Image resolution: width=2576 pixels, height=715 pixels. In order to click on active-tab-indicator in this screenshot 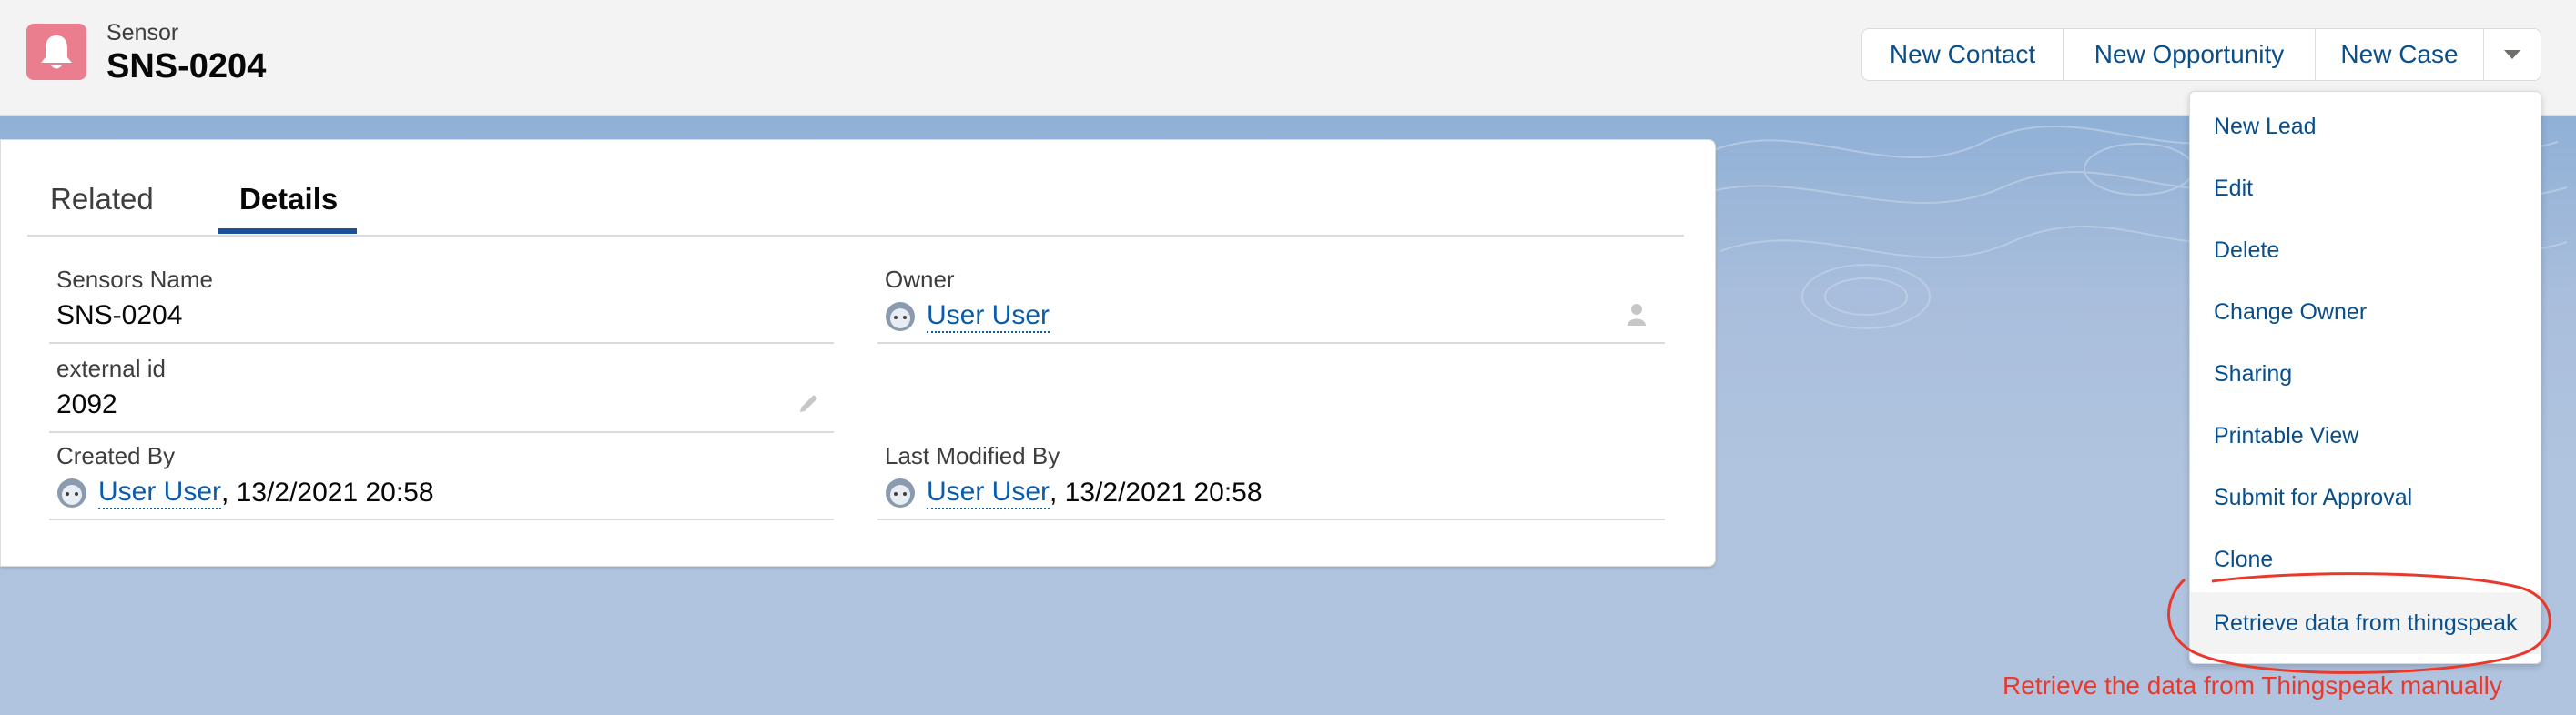, I will do `click(287, 231)`.